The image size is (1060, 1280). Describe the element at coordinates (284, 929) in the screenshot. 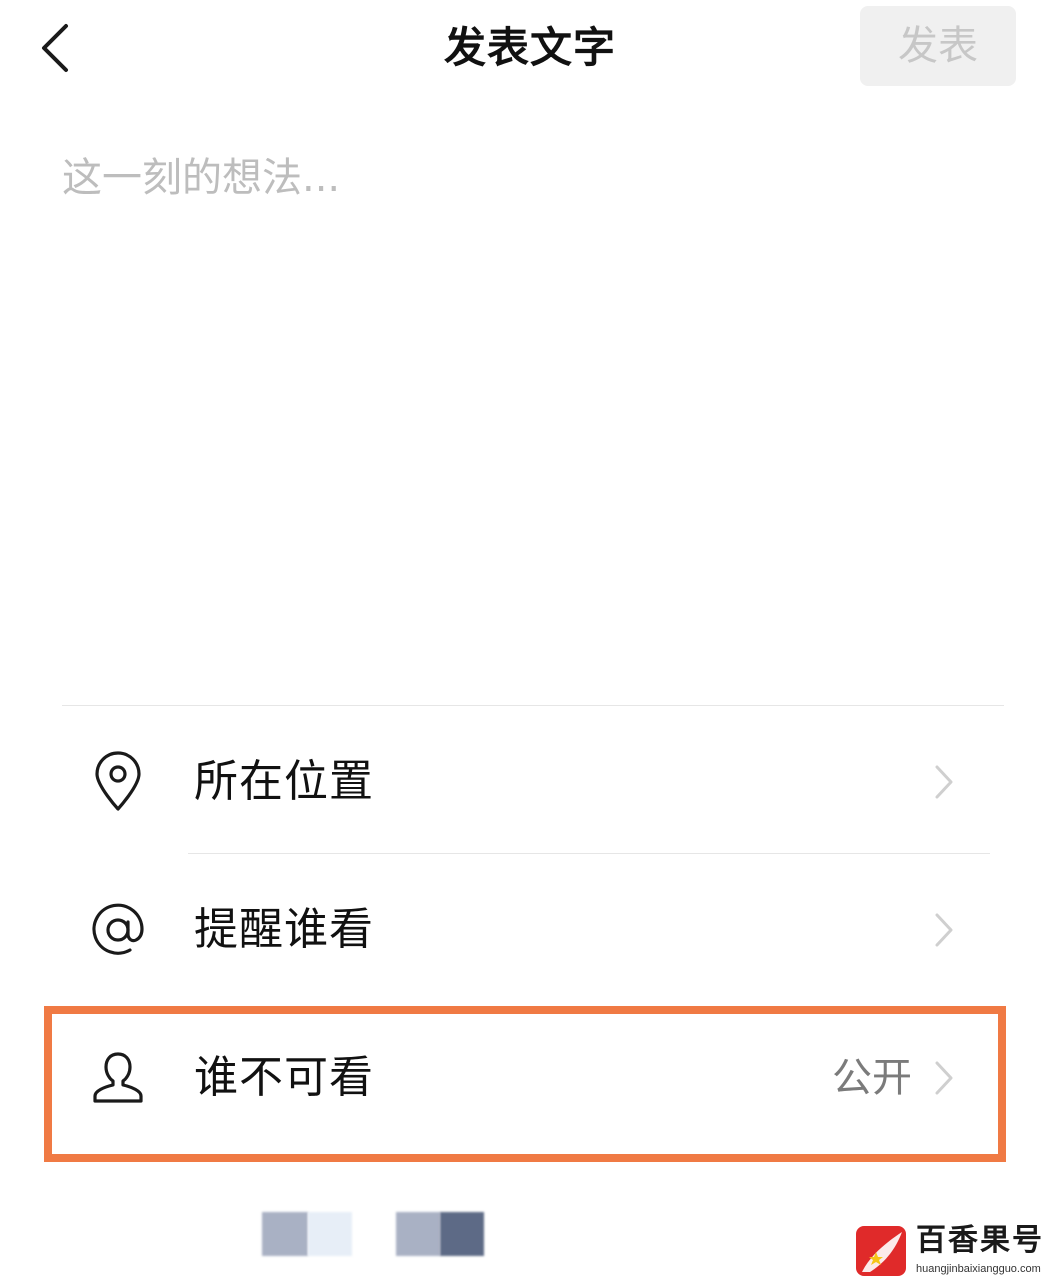

I see `mention-label: 提醒谁看` at that location.